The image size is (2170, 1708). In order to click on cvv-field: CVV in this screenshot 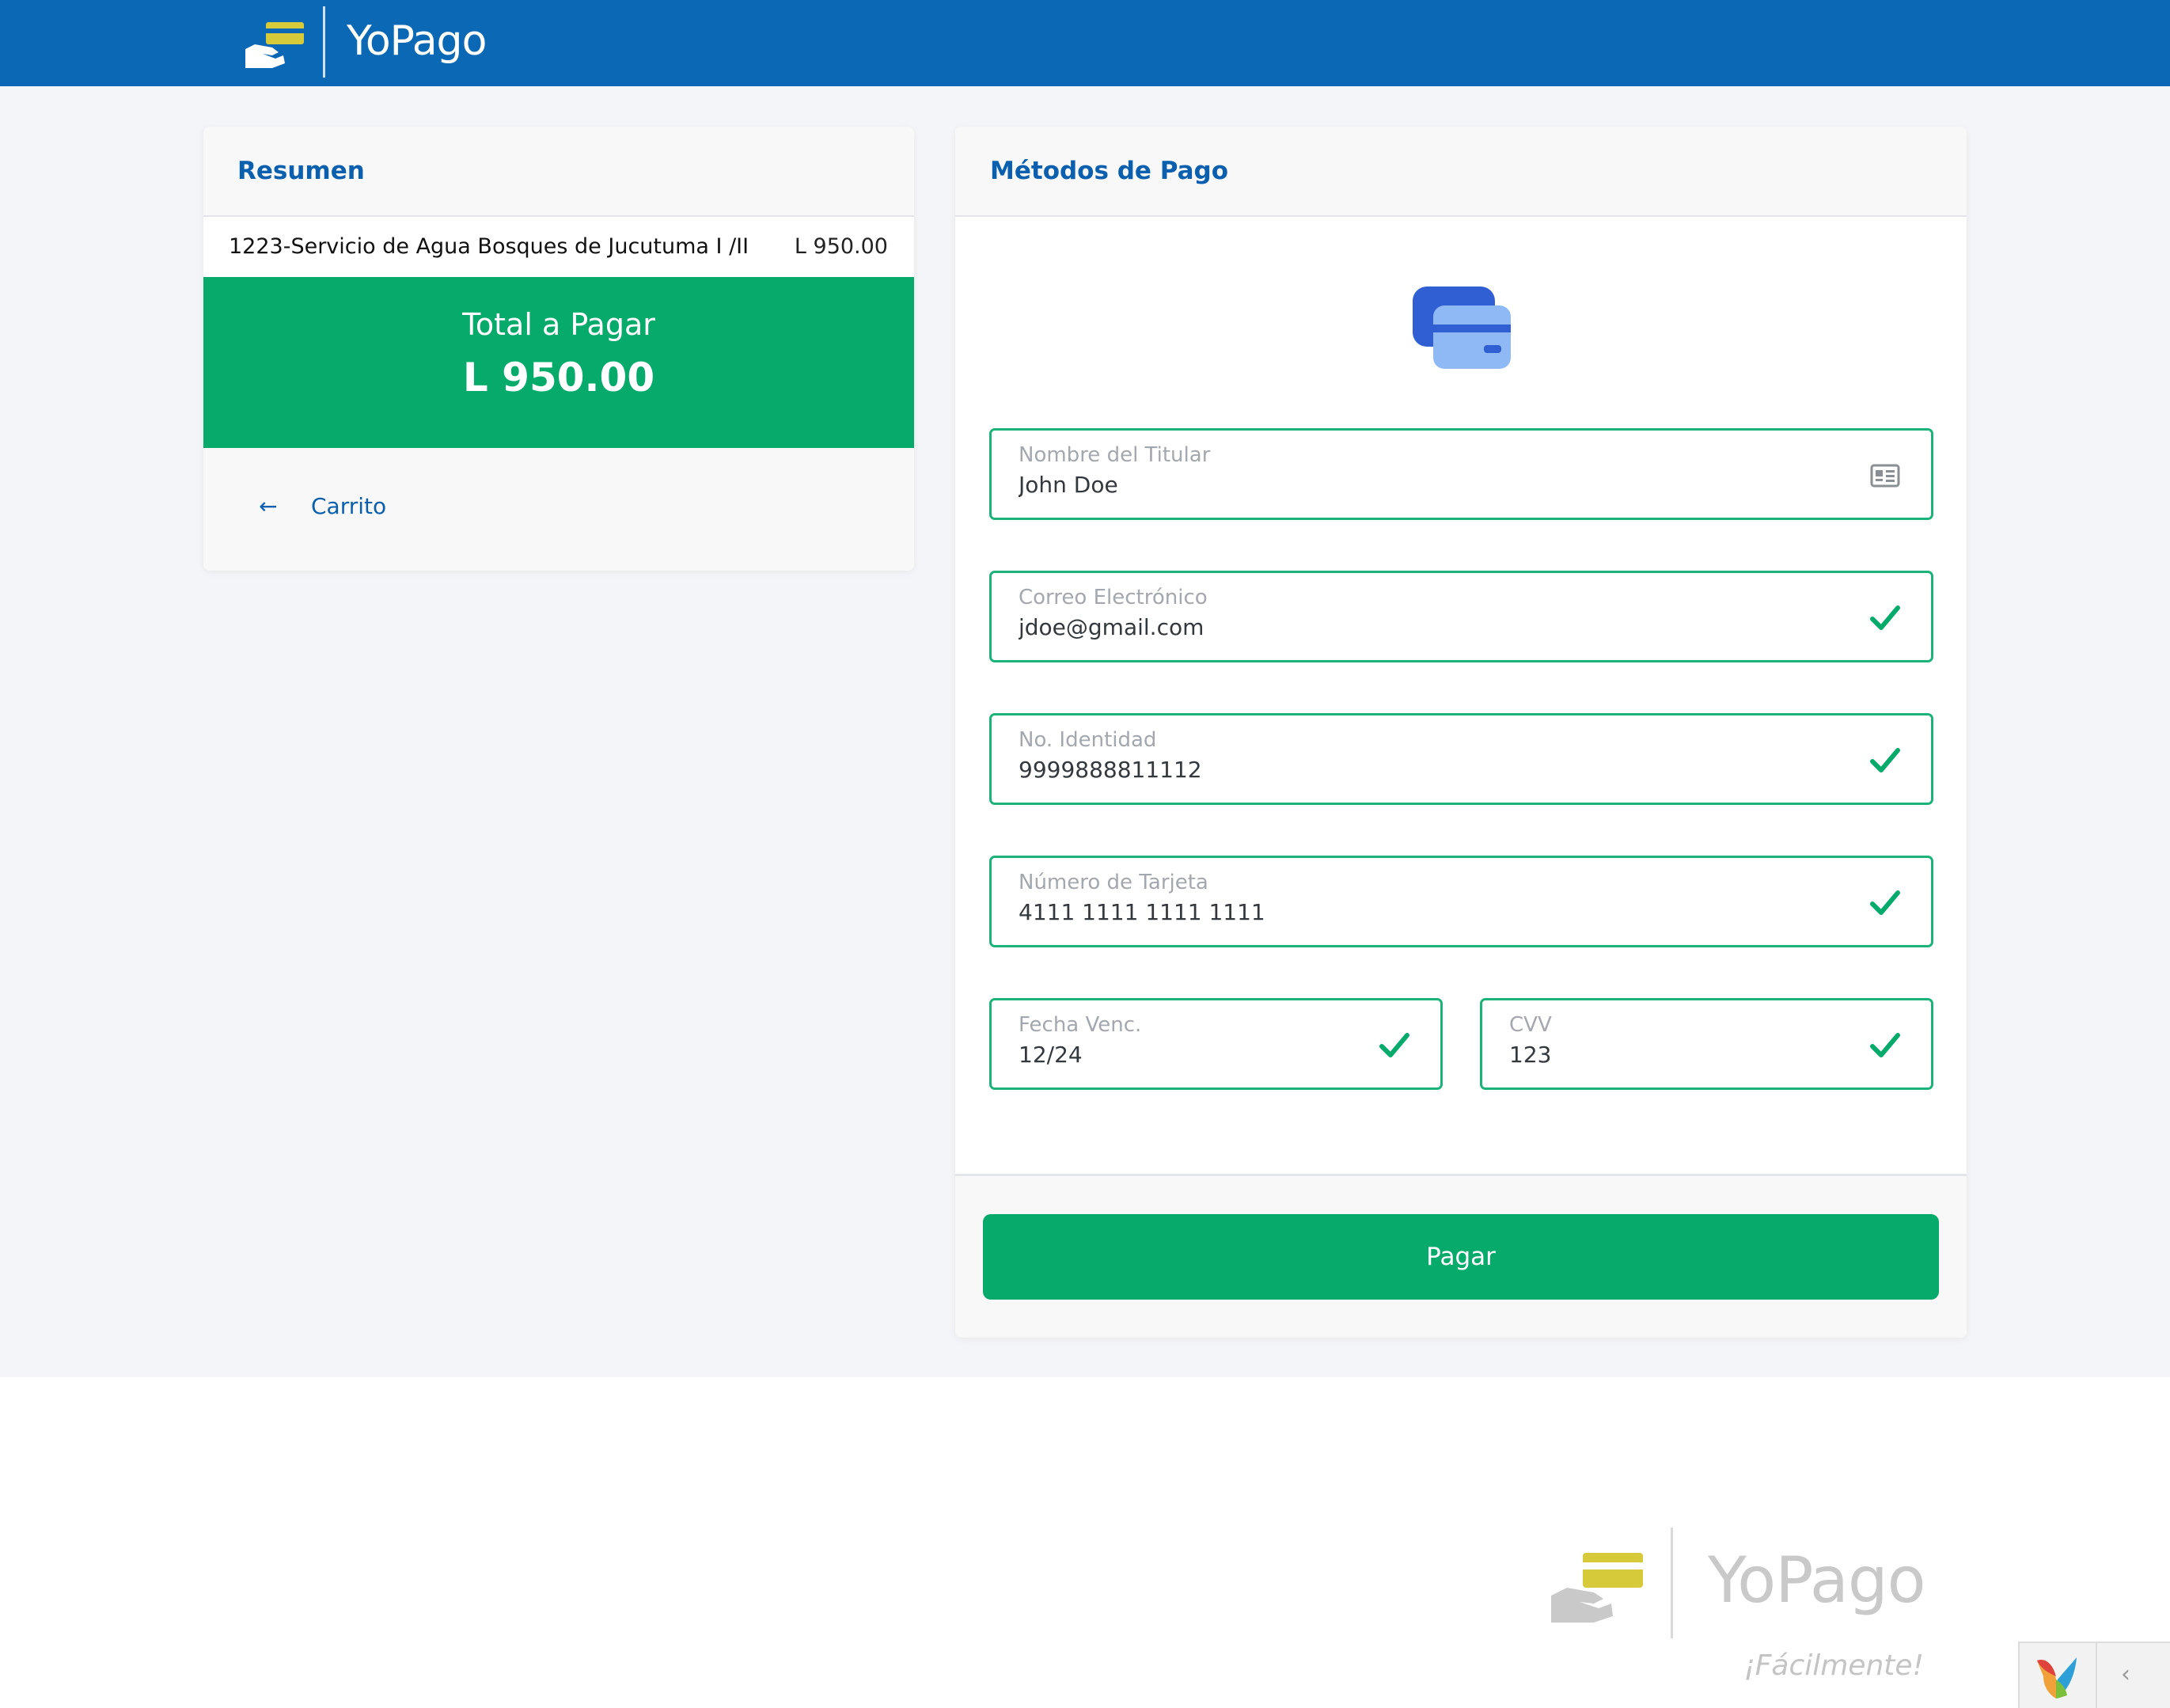, I will do `click(1706, 1044)`.